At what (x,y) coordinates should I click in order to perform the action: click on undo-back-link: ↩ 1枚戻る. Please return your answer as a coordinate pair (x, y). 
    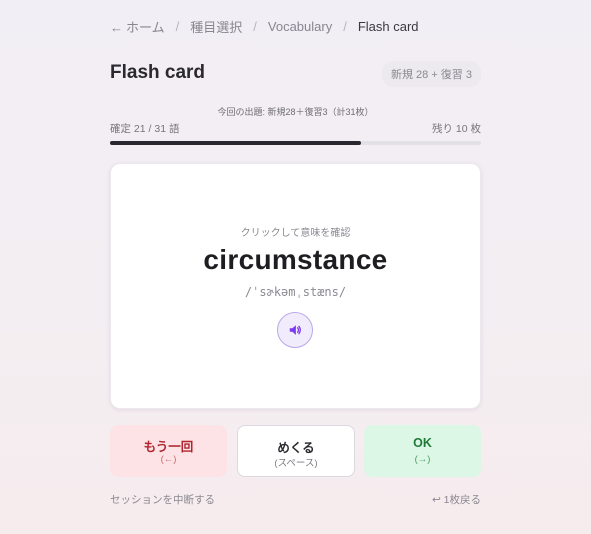
    Looking at the image, I should click on (456, 499).